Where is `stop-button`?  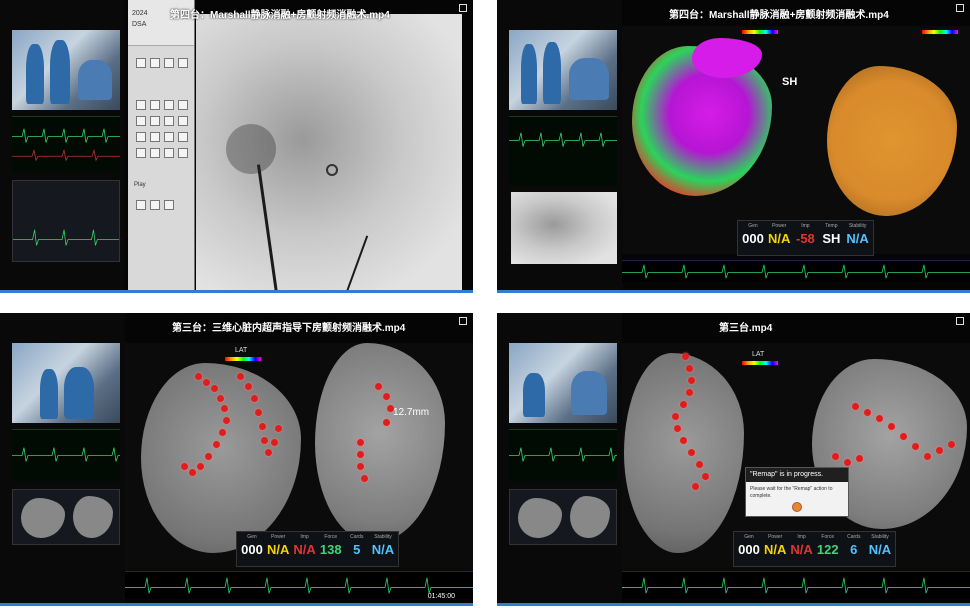 stop-button is located at coordinates (155, 205).